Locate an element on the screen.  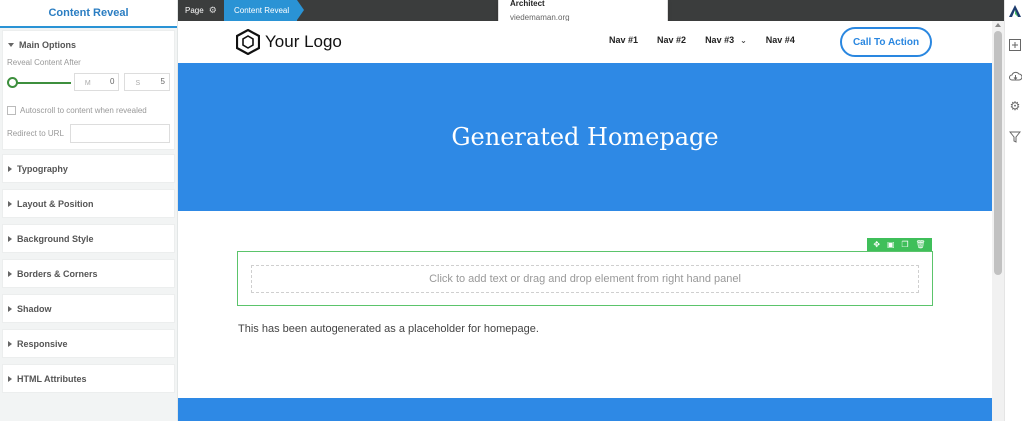
element-toolbar: ✥ ▣ ❐ 🗑 is located at coordinates (899, 244).